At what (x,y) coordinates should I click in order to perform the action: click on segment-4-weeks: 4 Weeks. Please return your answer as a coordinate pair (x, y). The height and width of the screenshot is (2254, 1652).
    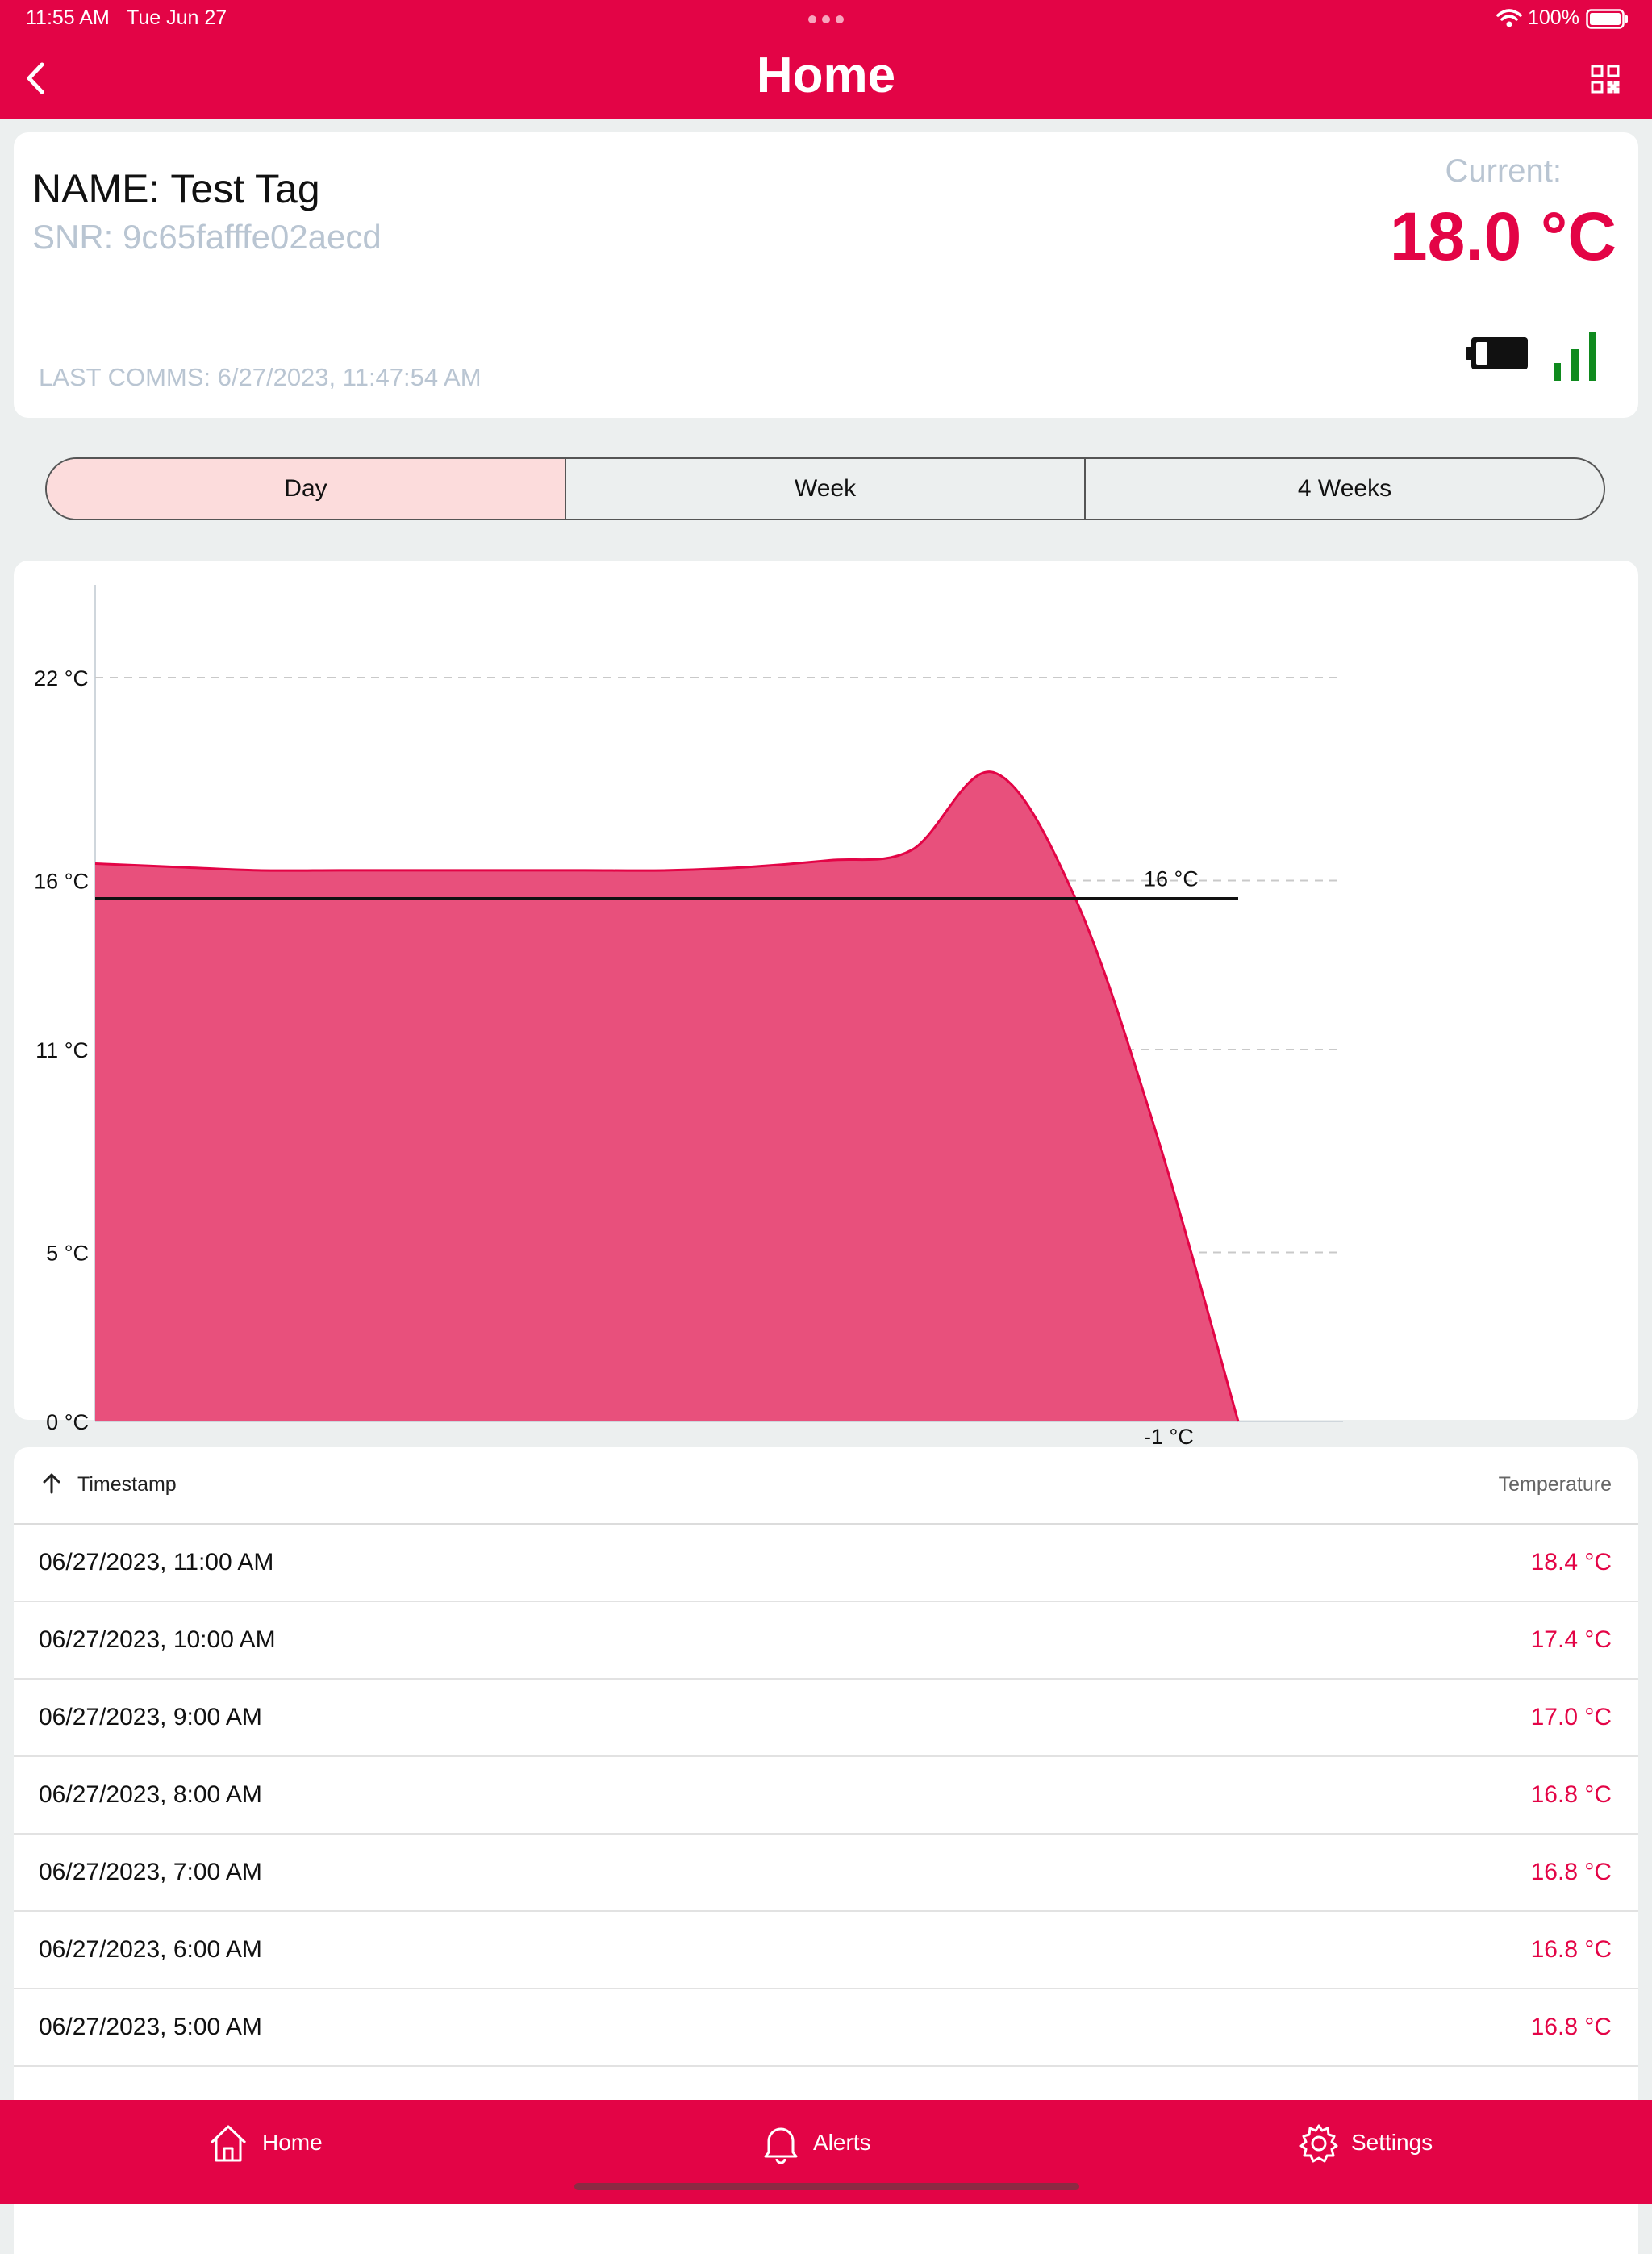
    Looking at the image, I should click on (1345, 489).